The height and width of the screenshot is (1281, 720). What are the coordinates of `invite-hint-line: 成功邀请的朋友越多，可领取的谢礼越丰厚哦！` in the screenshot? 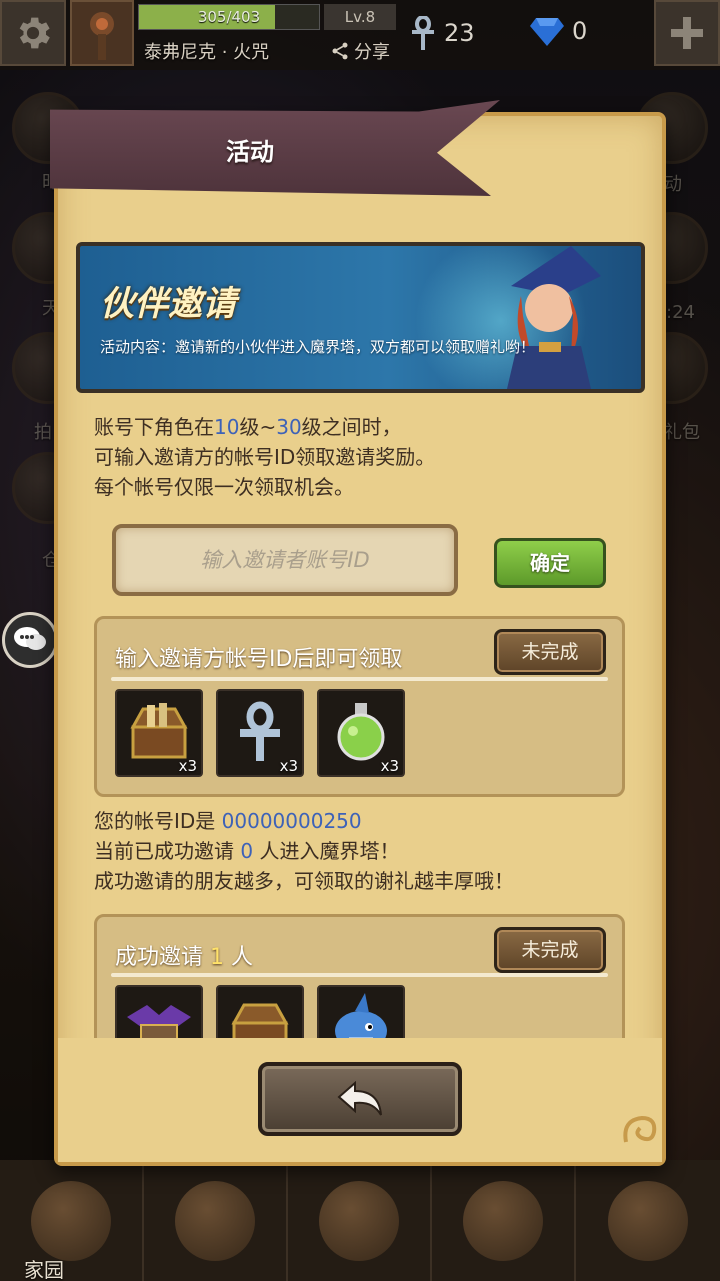 It's located at (304, 881).